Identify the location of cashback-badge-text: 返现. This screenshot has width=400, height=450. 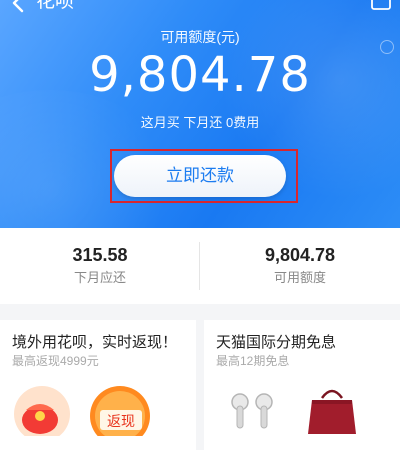
(121, 421).